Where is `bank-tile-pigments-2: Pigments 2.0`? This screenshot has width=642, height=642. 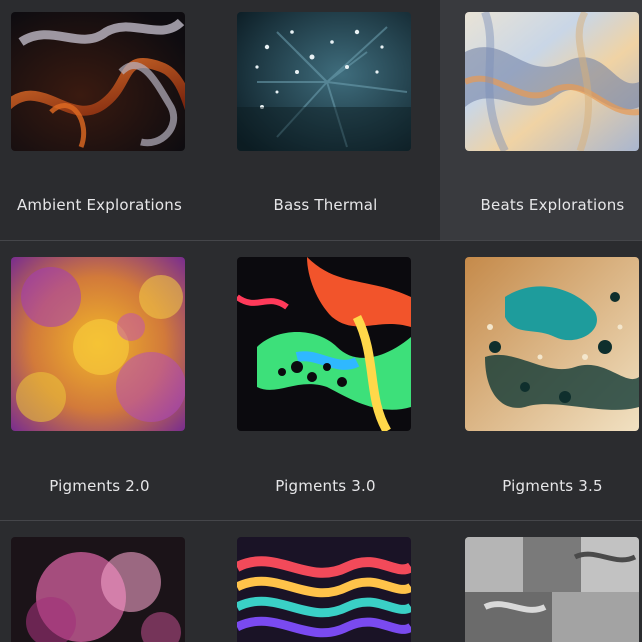 bank-tile-pigments-2: Pigments 2.0 is located at coordinates (106, 368).